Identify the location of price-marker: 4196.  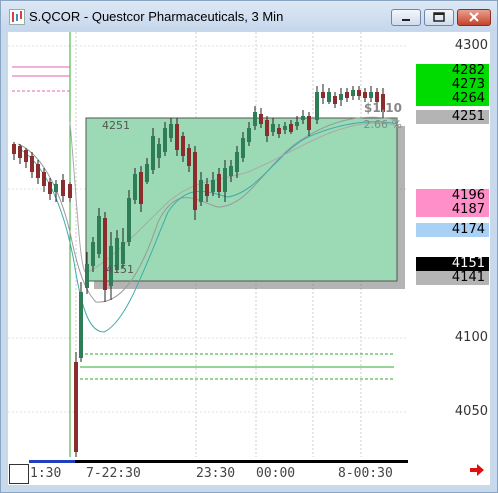
(452, 196).